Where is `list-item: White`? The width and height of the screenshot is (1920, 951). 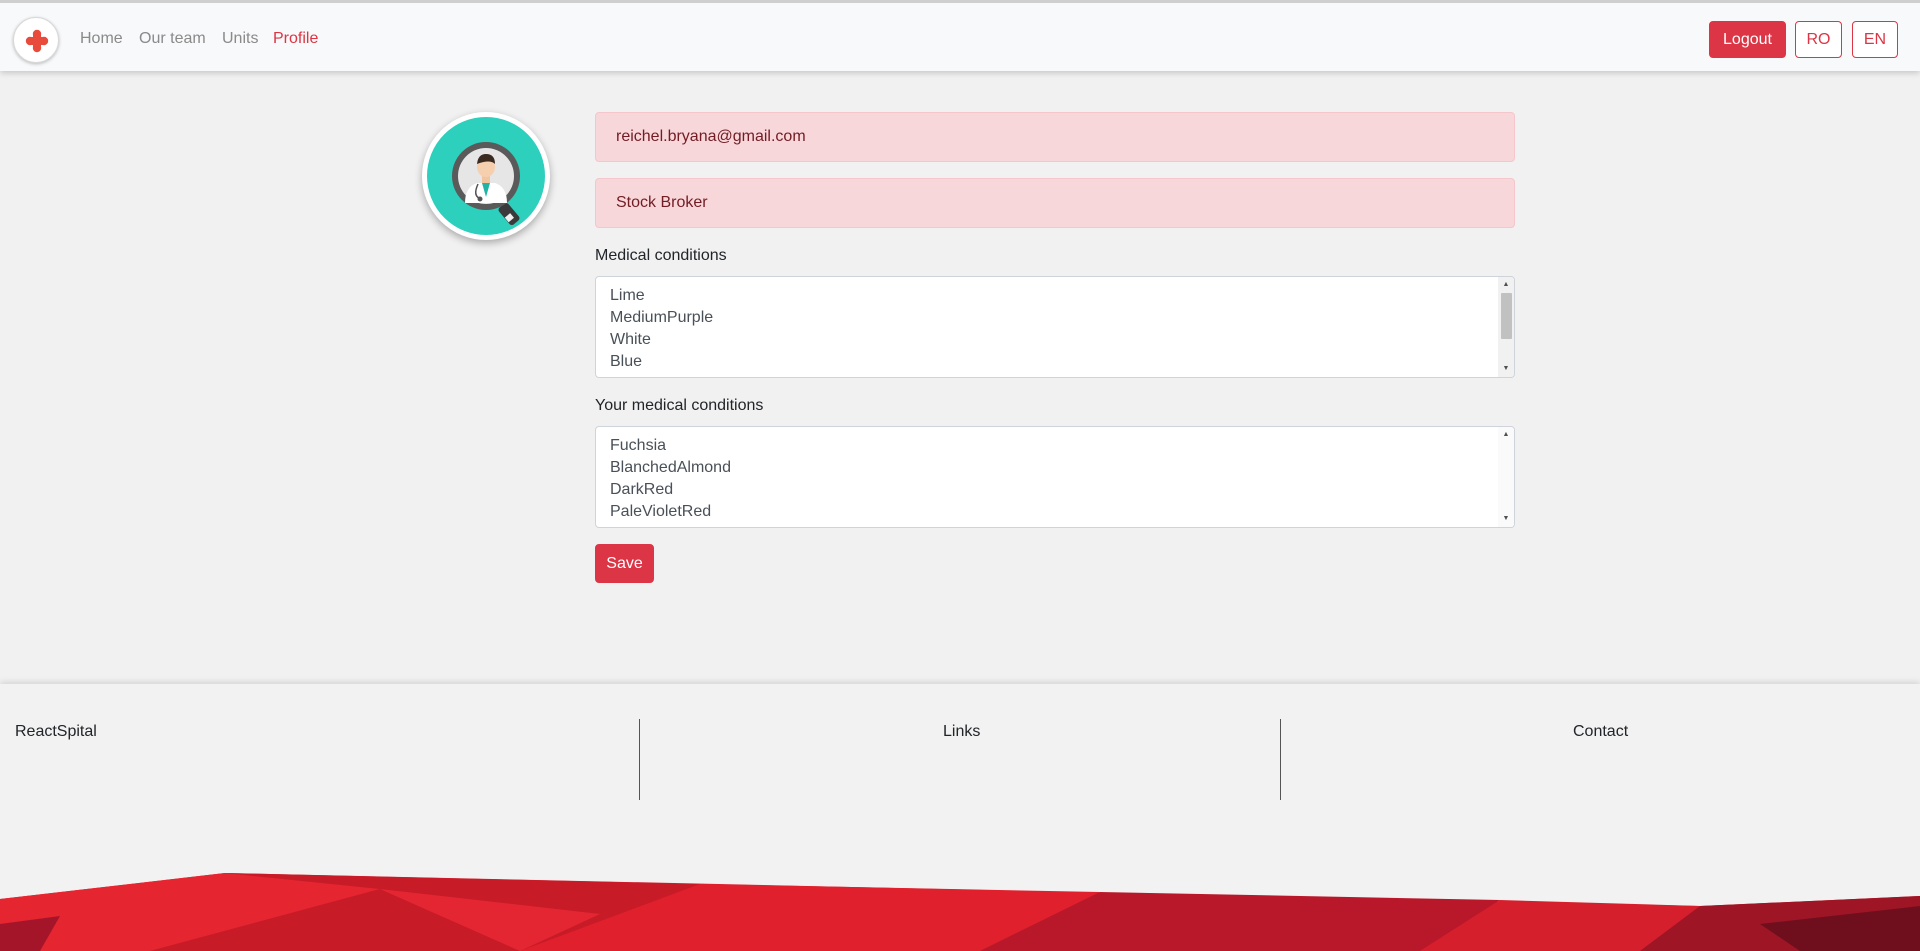
list-item: White is located at coordinates (661, 340).